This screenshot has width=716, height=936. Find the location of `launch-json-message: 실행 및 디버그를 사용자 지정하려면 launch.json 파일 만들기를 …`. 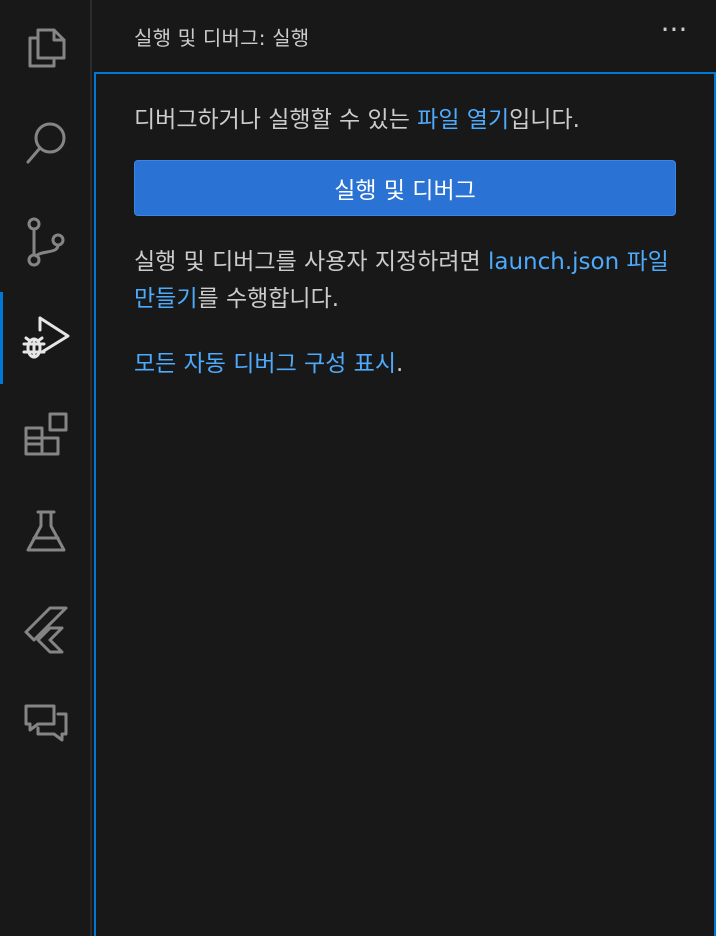

launch-json-message: 실행 및 디버그를 사용자 지정하려면 launch.json 파일 만들기를 … is located at coordinates (409, 281).